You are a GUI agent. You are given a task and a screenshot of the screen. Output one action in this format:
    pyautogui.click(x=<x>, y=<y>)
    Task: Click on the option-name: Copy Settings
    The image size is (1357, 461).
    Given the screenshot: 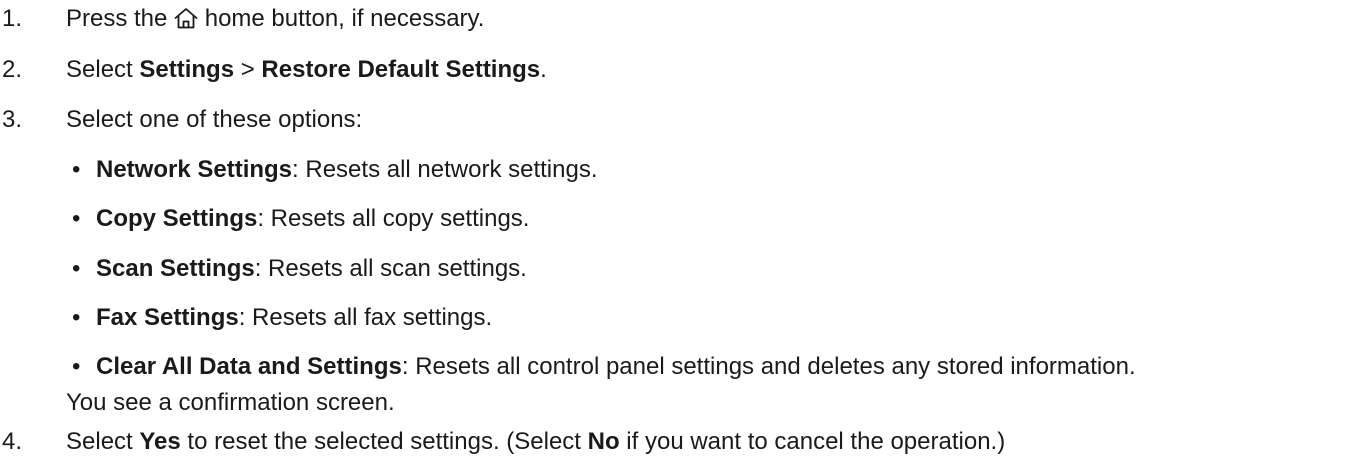 What is the action you would take?
    pyautogui.click(x=177, y=218)
    